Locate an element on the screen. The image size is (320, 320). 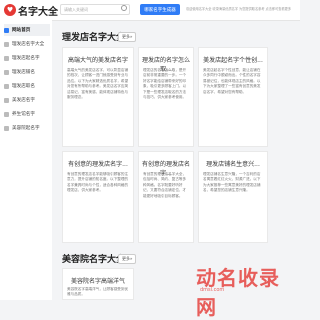
sidebar-item-barber-take-name: 理发店取名 is located at coordinates (27, 86).